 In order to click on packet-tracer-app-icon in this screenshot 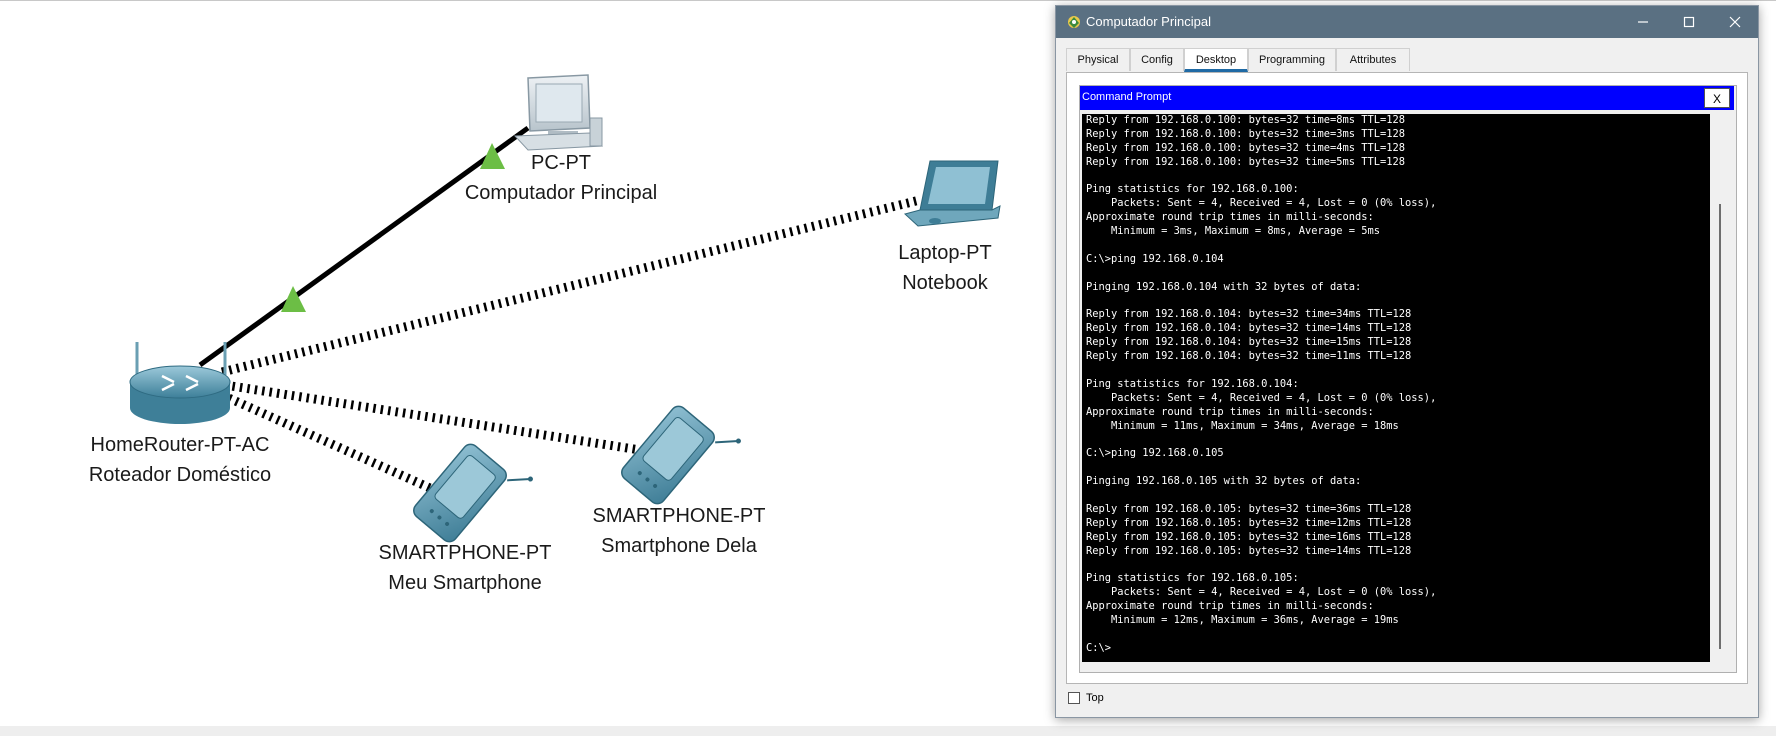, I will do `click(1074, 22)`.